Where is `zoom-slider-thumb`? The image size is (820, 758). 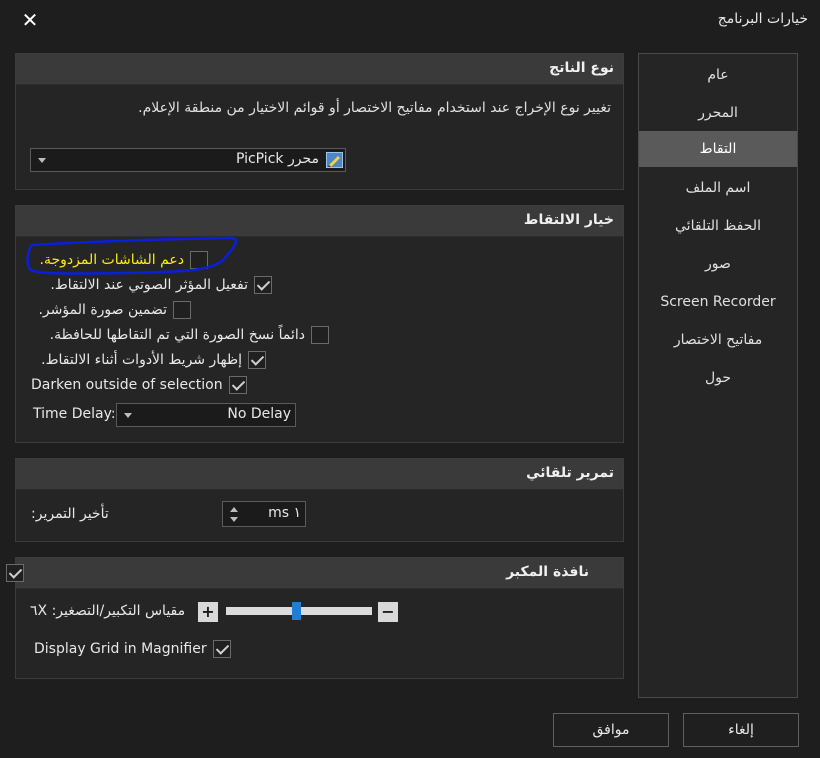
zoom-slider-thumb is located at coordinates (296, 611).